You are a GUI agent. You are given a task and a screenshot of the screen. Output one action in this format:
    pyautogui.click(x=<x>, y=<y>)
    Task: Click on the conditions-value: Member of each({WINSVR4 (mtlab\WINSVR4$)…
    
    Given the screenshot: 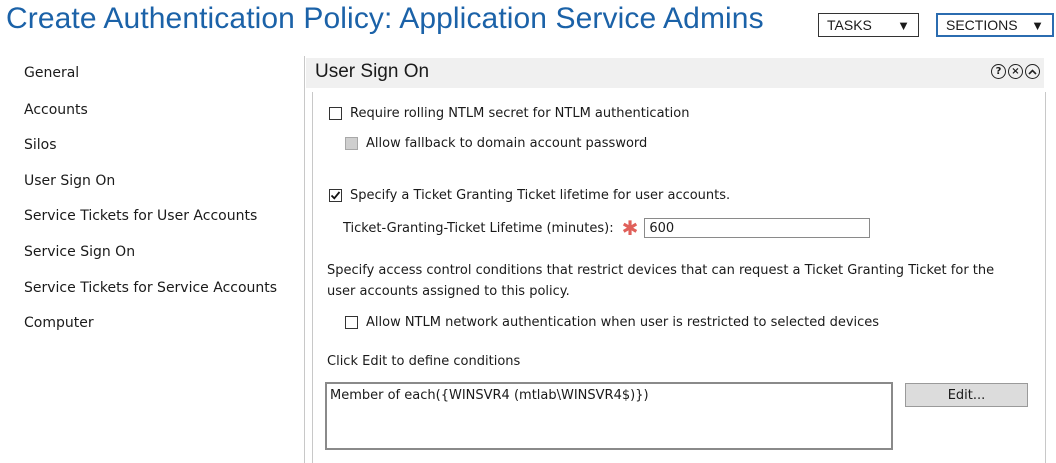 What is the action you would take?
    pyautogui.click(x=489, y=395)
    